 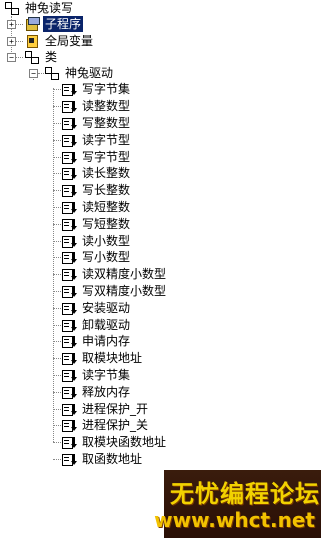 I want to click on method-label: 写字节集, so click(x=106, y=89).